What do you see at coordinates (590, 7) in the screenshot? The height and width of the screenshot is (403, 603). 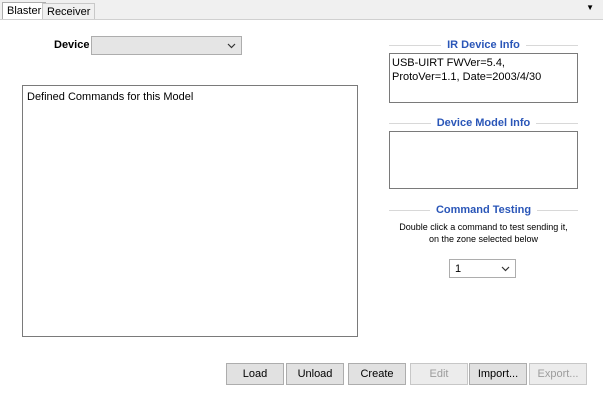 I see `overflow-triangle-icon: ▼` at bounding box center [590, 7].